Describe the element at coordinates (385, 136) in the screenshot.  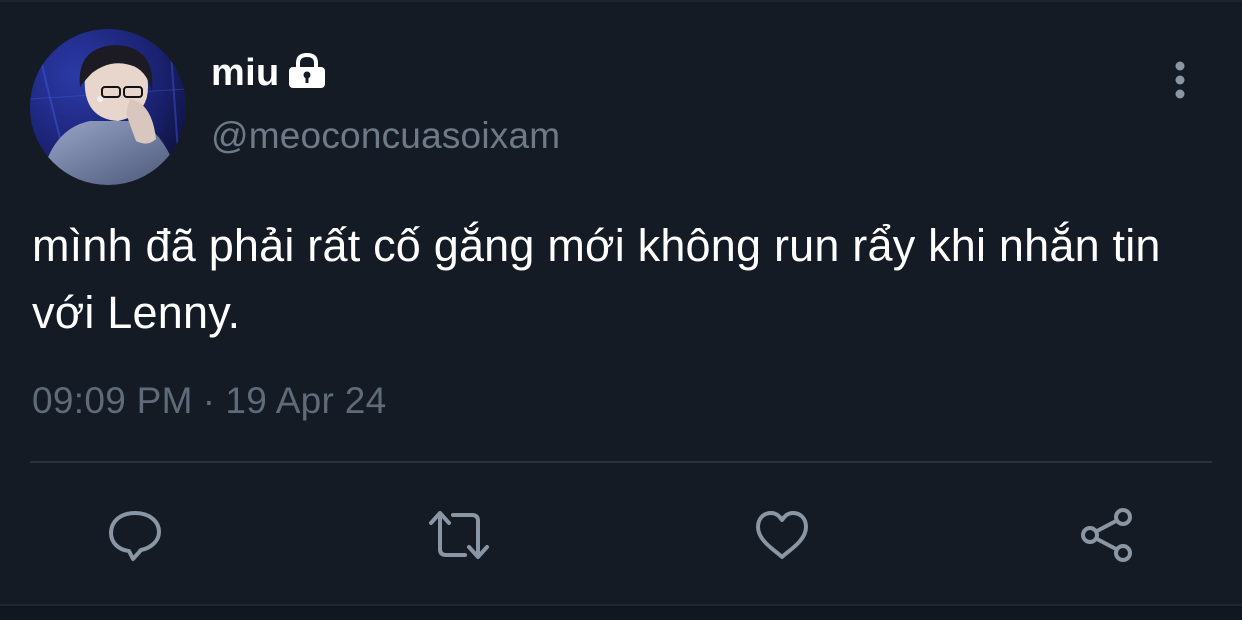
I see `user-handle: @meoconcuasoixam` at that location.